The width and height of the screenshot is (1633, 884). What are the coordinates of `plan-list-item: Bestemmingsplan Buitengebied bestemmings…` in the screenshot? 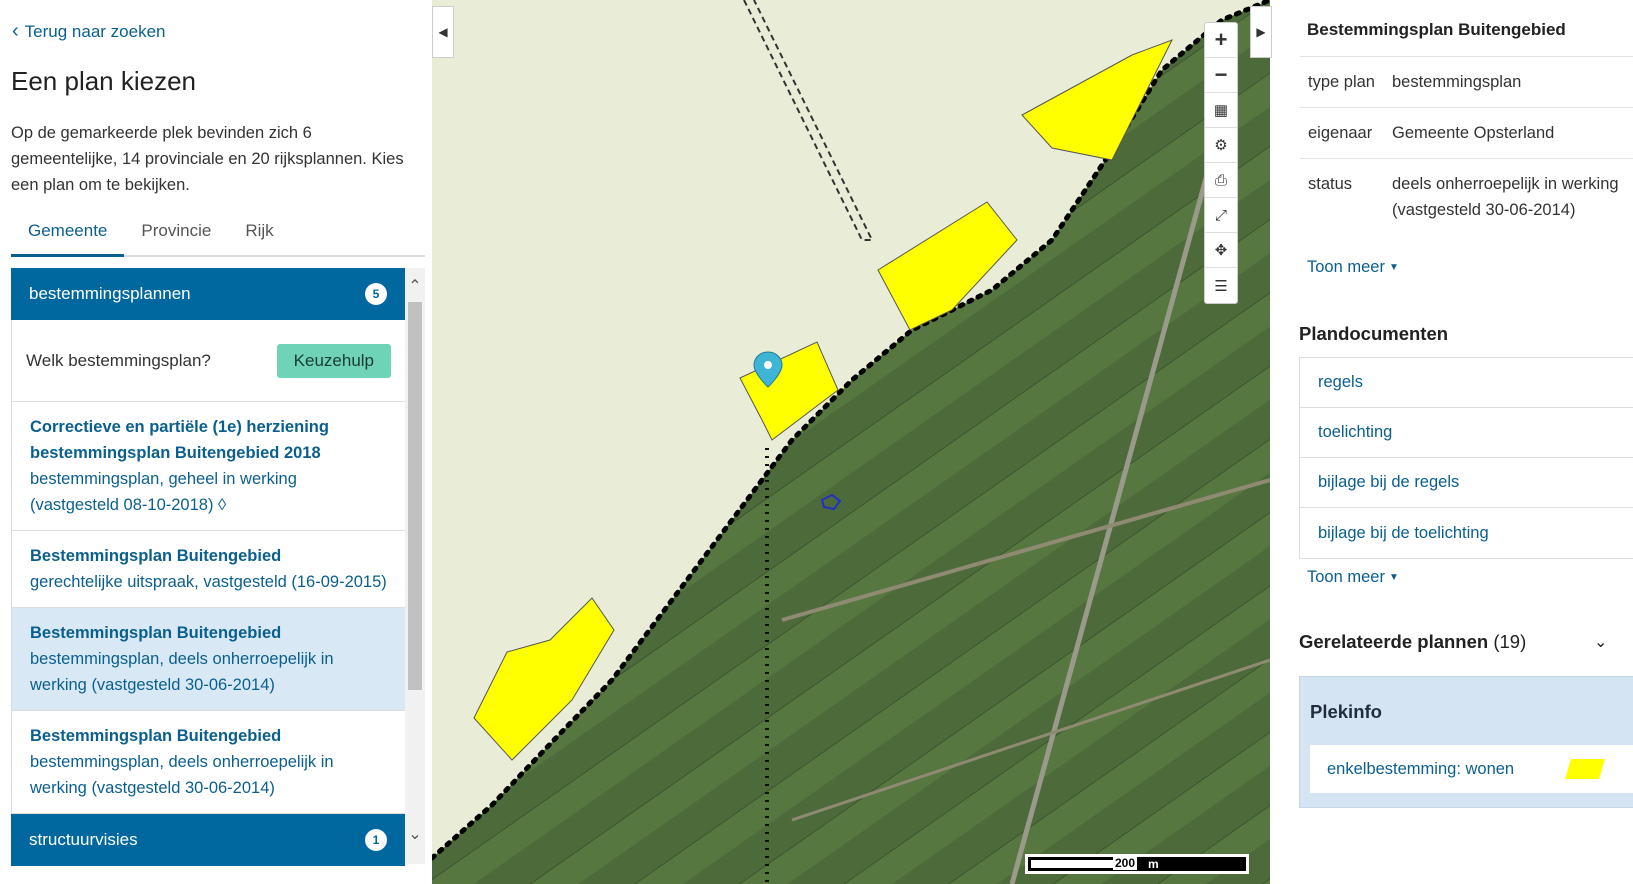 It's located at (208, 762).